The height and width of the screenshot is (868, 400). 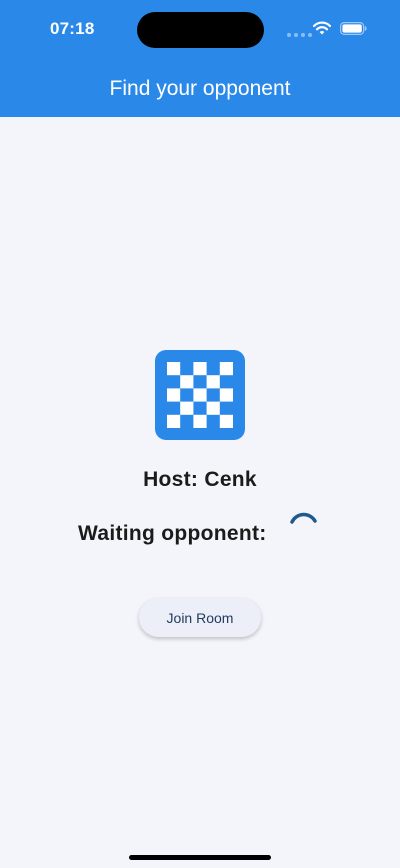 I want to click on page-title: Find your opponent, so click(x=200, y=88).